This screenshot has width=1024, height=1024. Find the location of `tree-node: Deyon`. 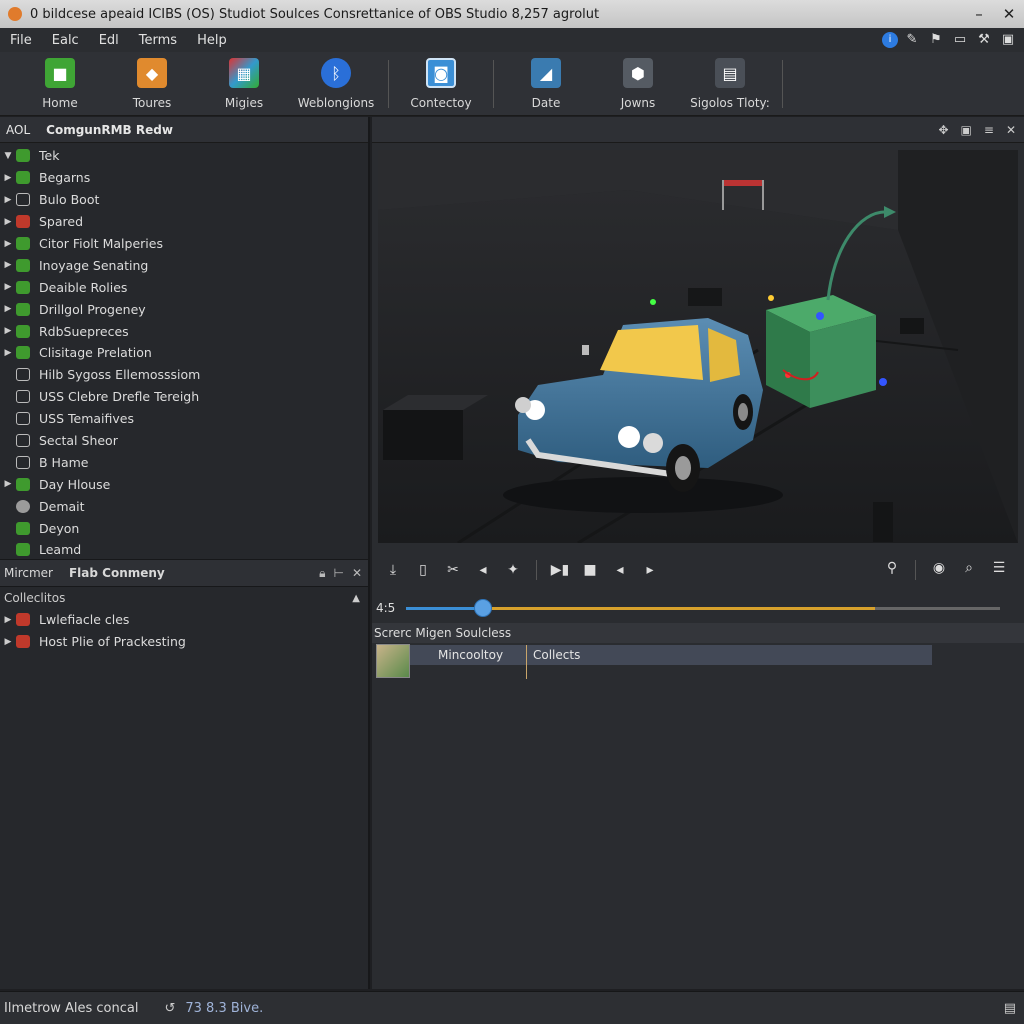

tree-node: Deyon is located at coordinates (184, 528).